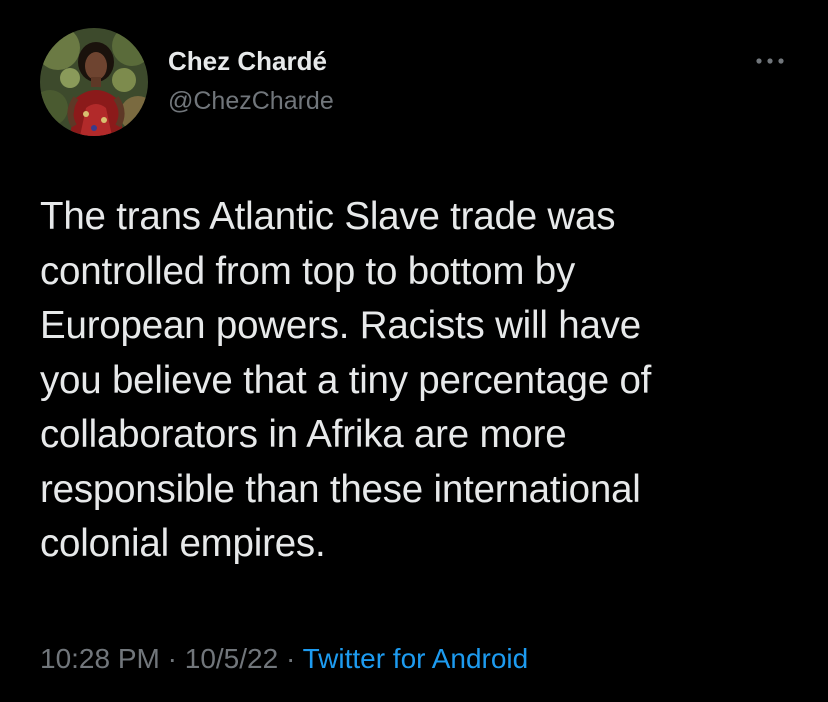 This screenshot has width=828, height=702. I want to click on avatar, so click(94, 82).